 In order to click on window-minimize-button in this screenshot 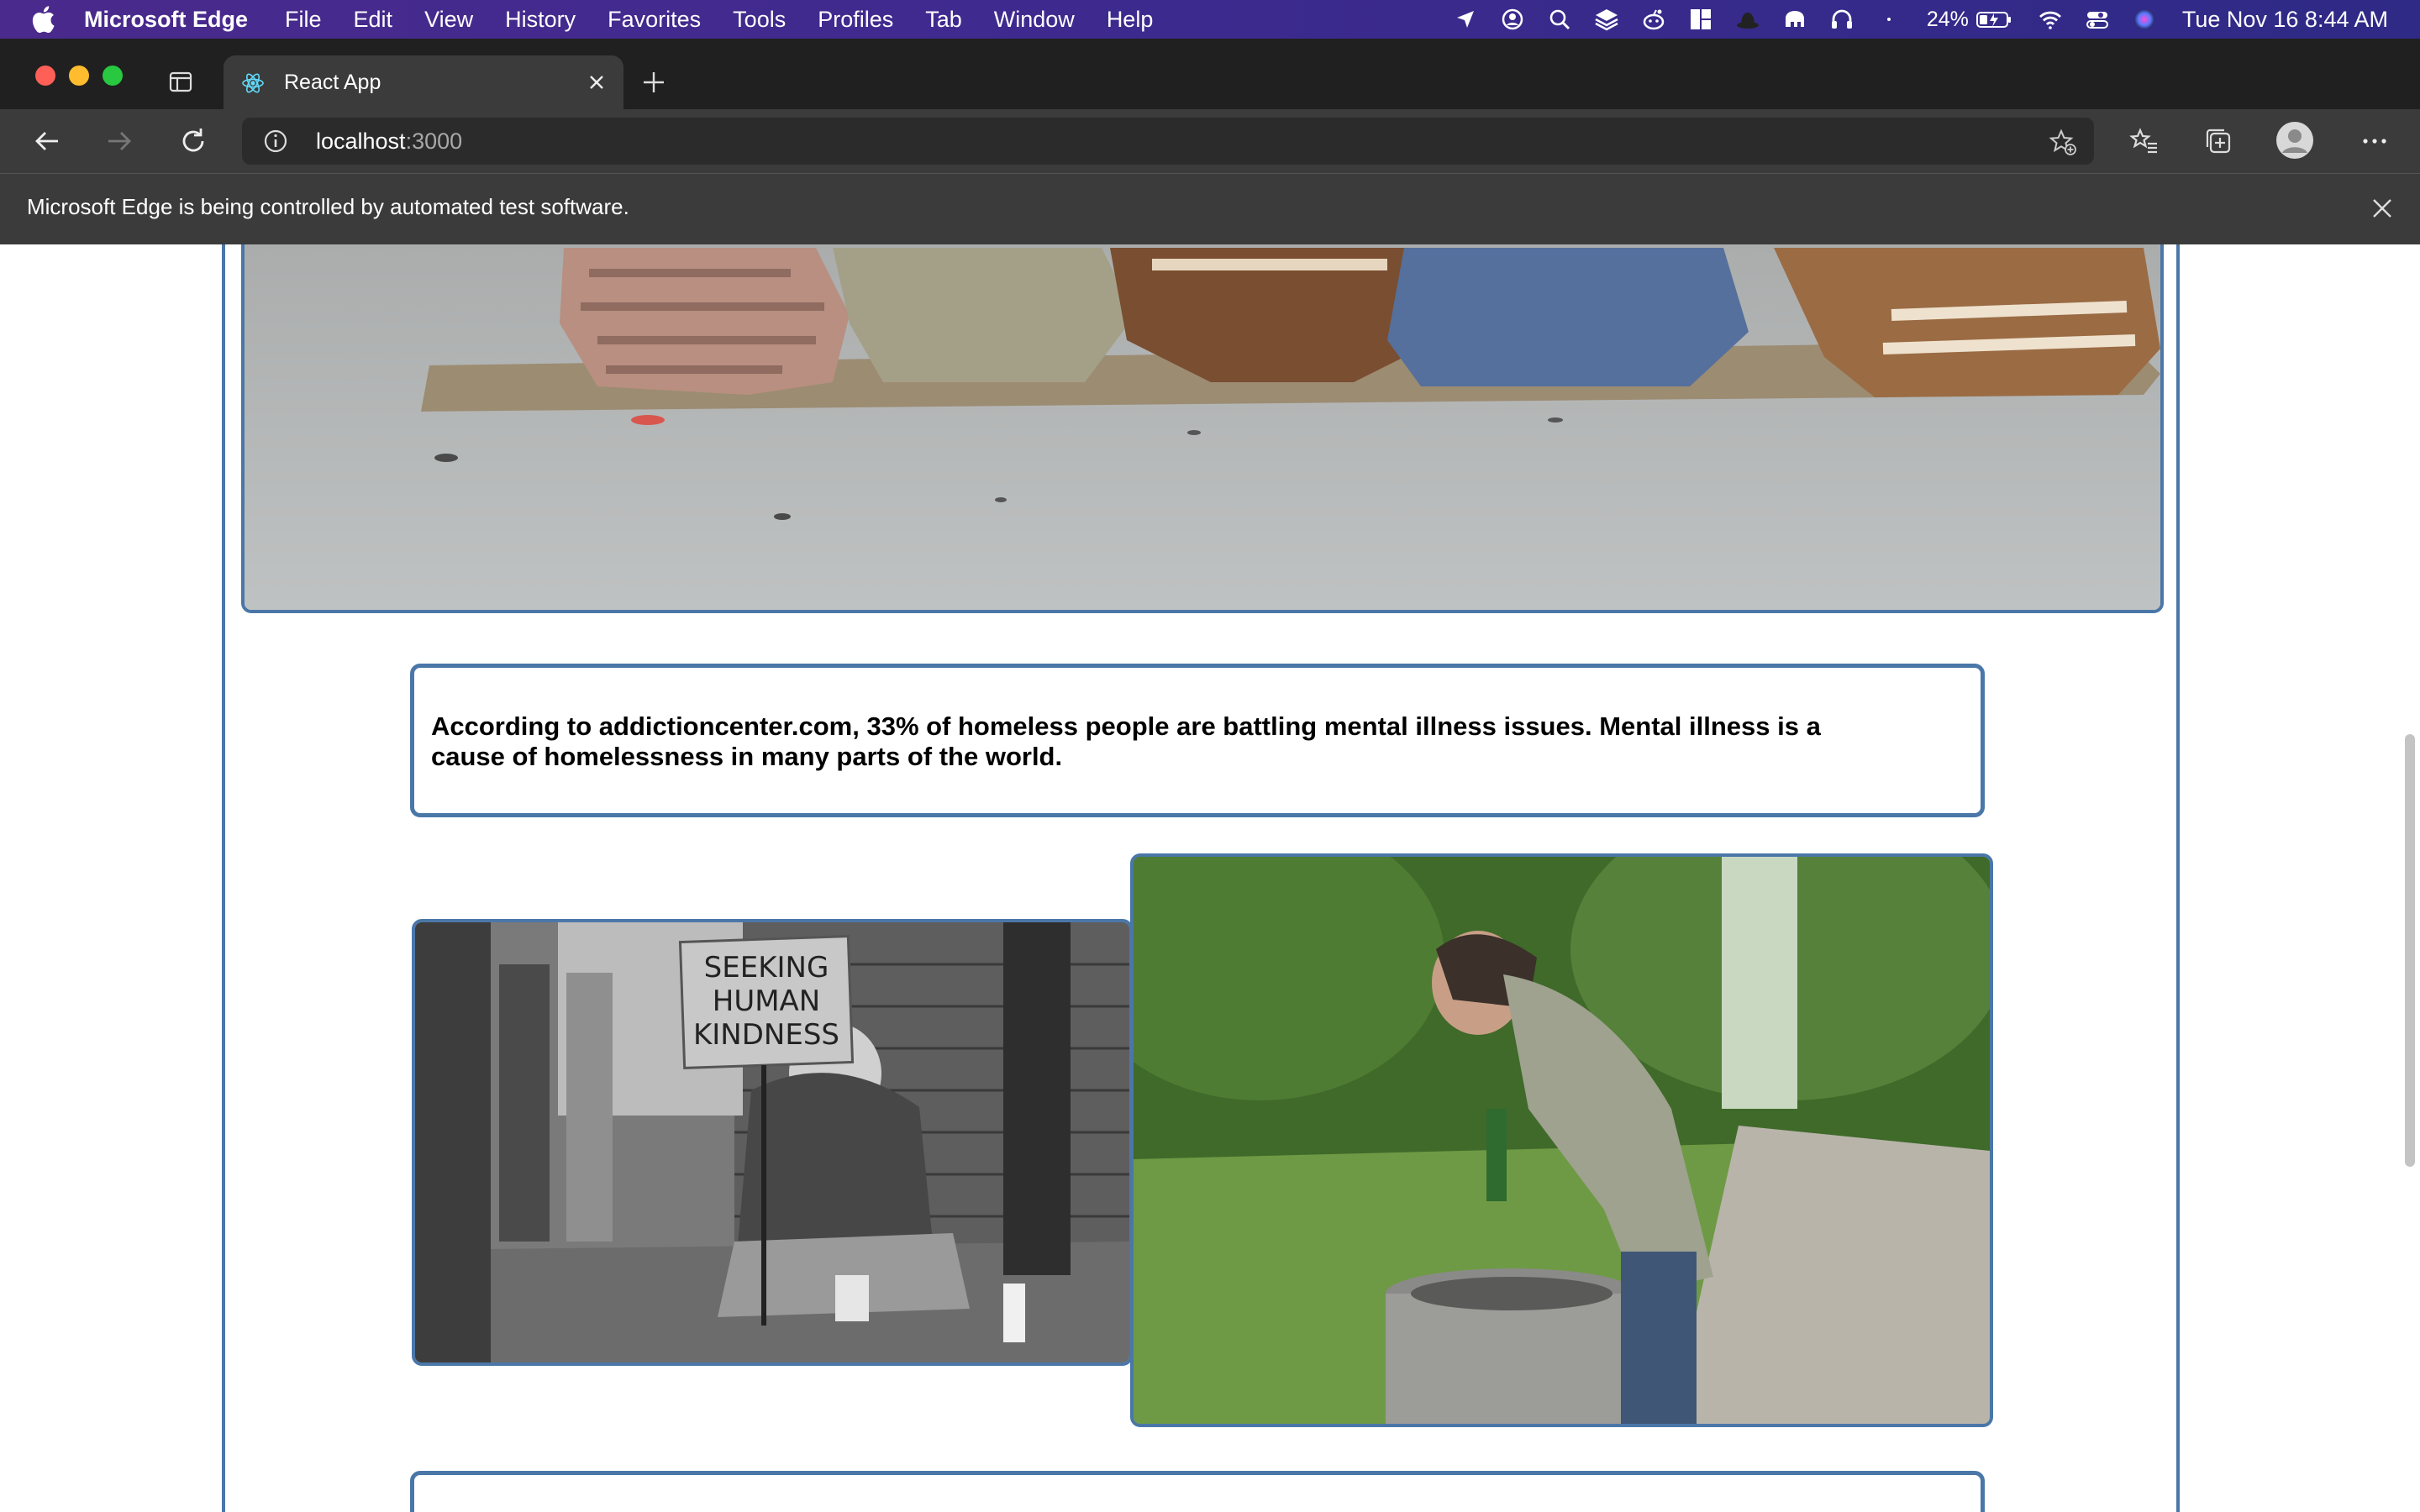, I will do `click(79, 76)`.